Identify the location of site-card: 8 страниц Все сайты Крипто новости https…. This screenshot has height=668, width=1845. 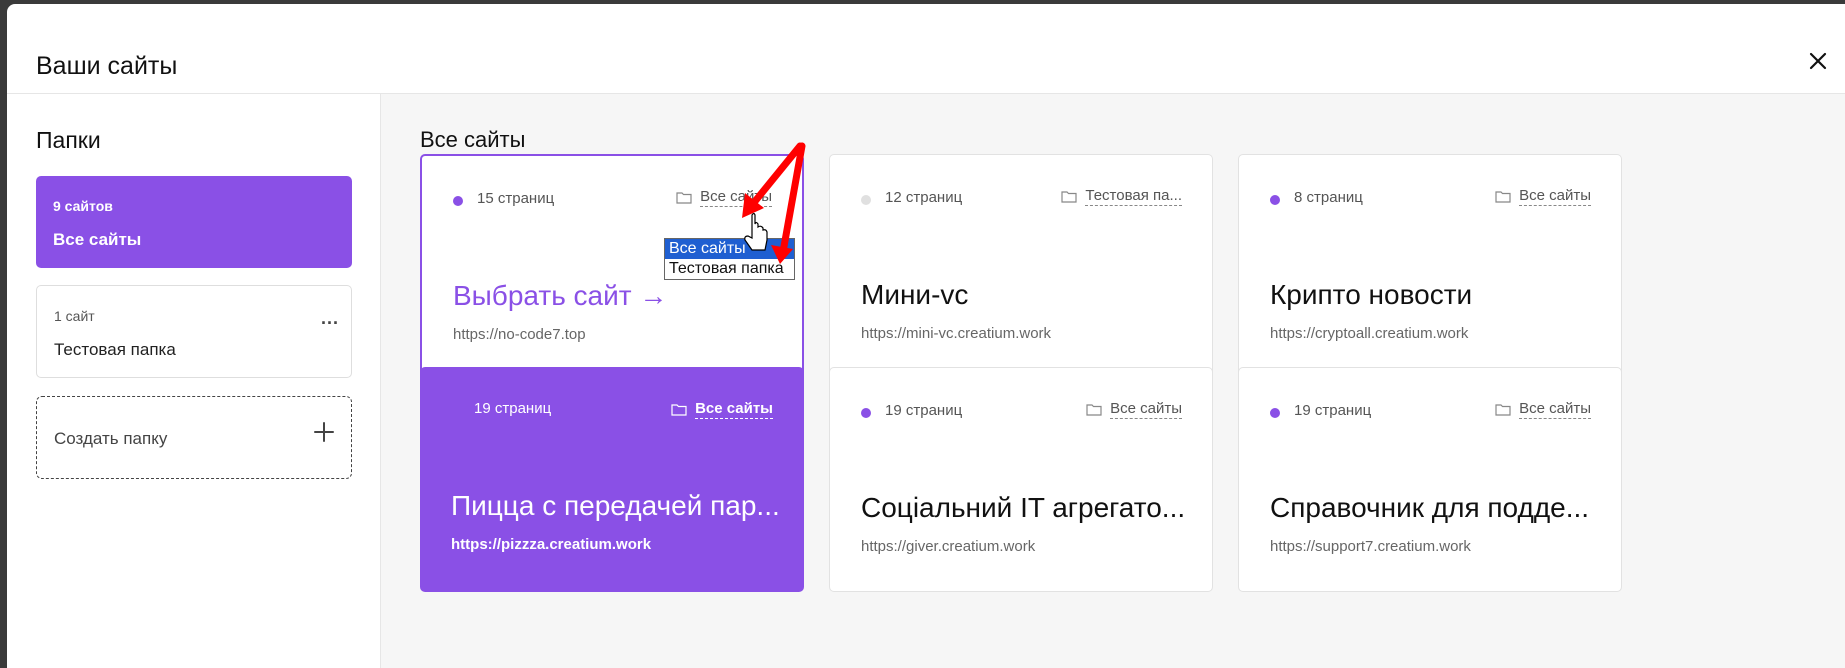
(1430, 266).